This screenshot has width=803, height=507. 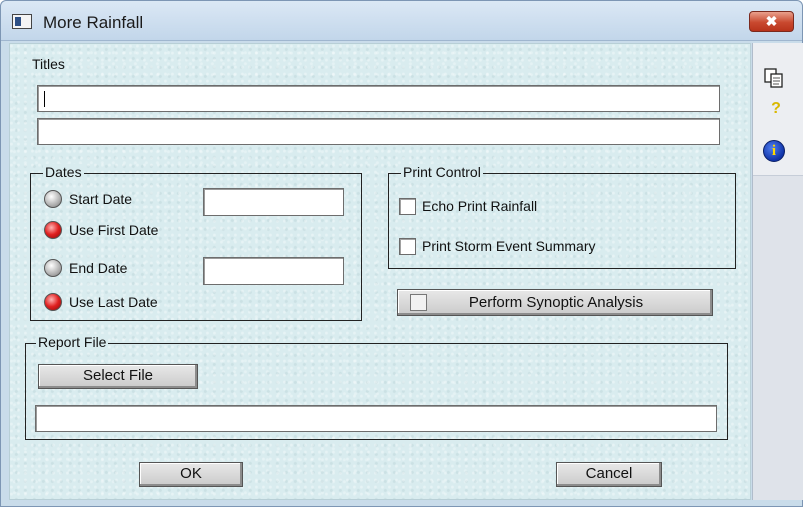 I want to click on use-first-date-radio, so click(x=53, y=230).